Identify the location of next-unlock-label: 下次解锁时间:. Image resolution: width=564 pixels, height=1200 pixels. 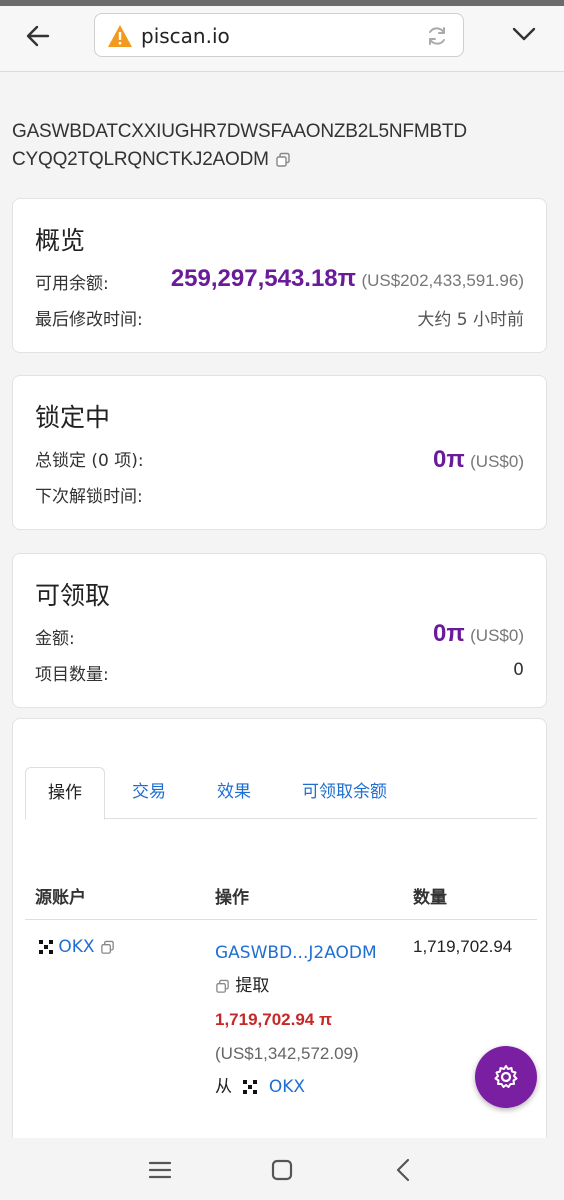
(89, 497).